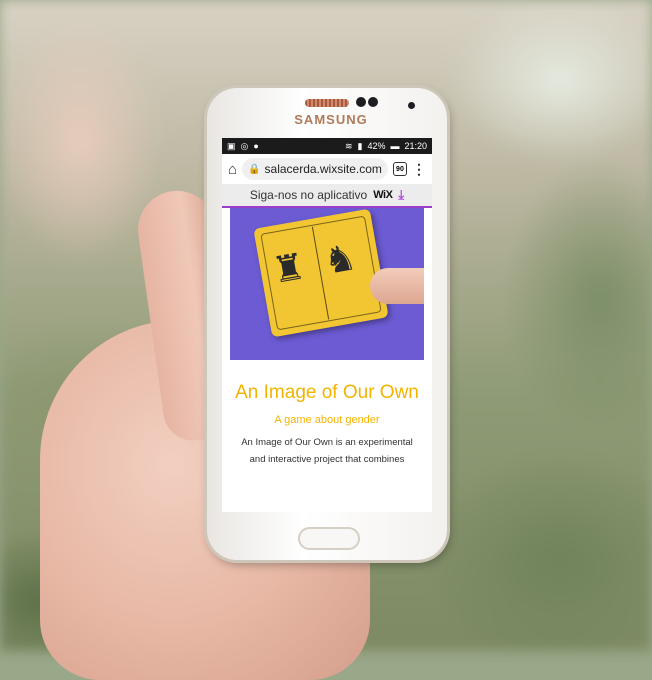  Describe the element at coordinates (231, 145) in the screenshot. I see `gallery-icon: ▣` at that location.